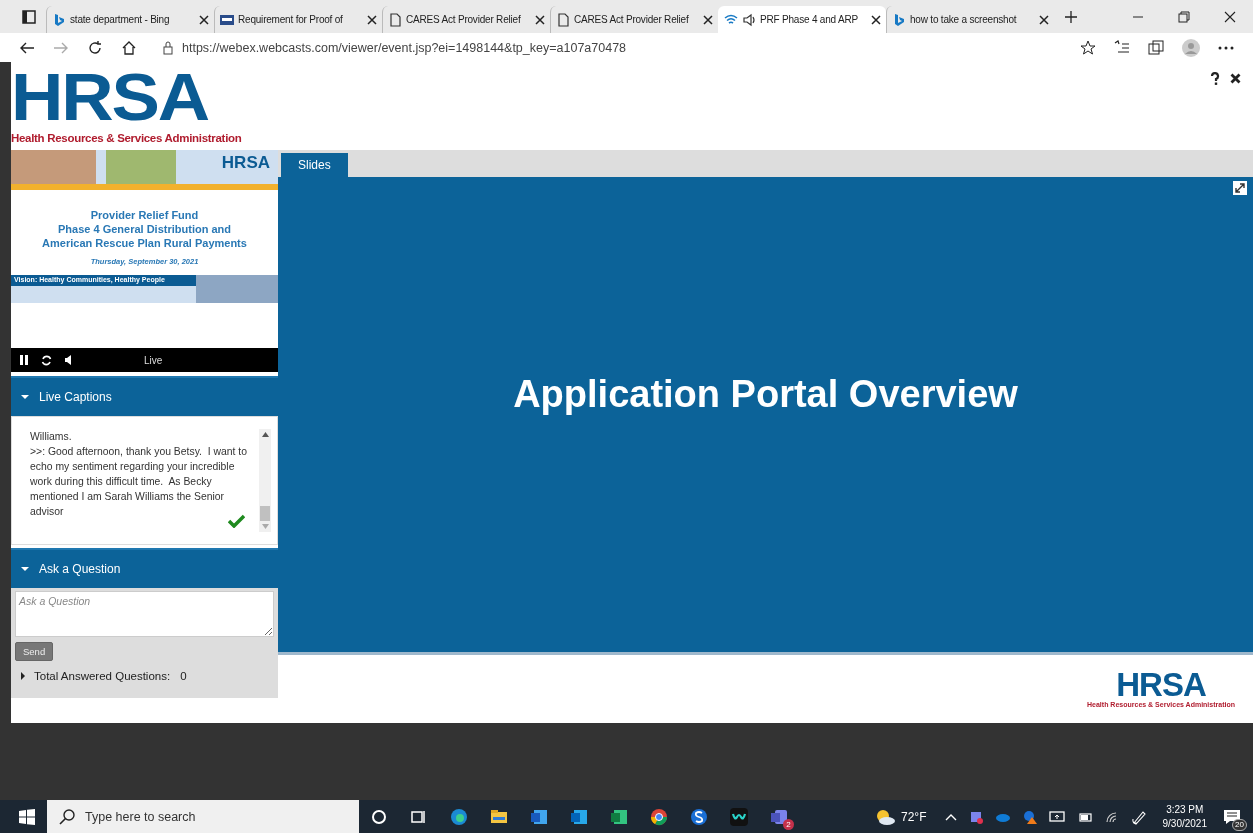  What do you see at coordinates (314, 165) in the screenshot?
I see `content-tab: Slides` at bounding box center [314, 165].